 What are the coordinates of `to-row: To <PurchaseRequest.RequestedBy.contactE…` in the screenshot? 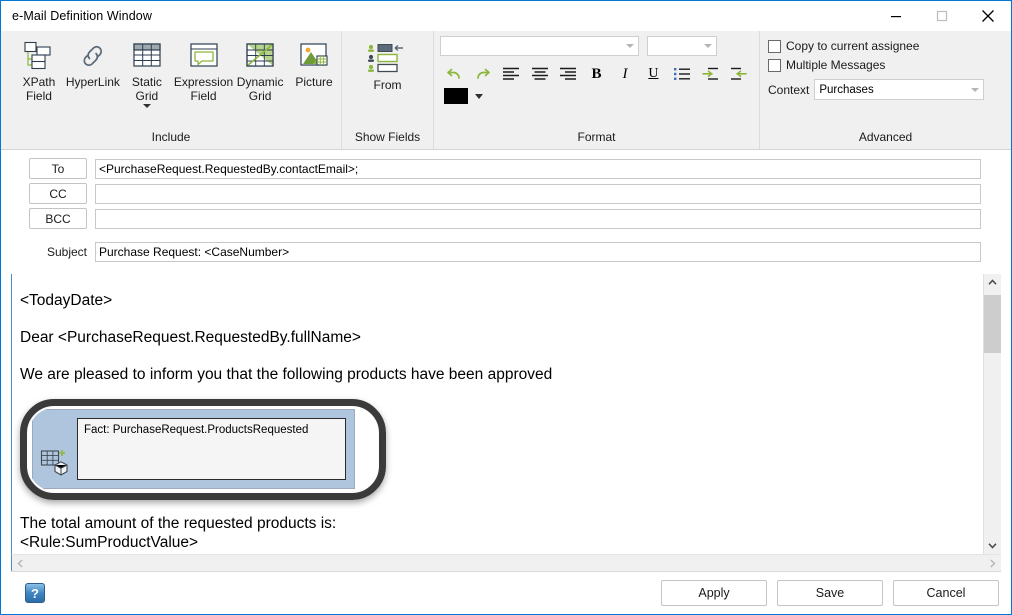 It's located at (506, 168).